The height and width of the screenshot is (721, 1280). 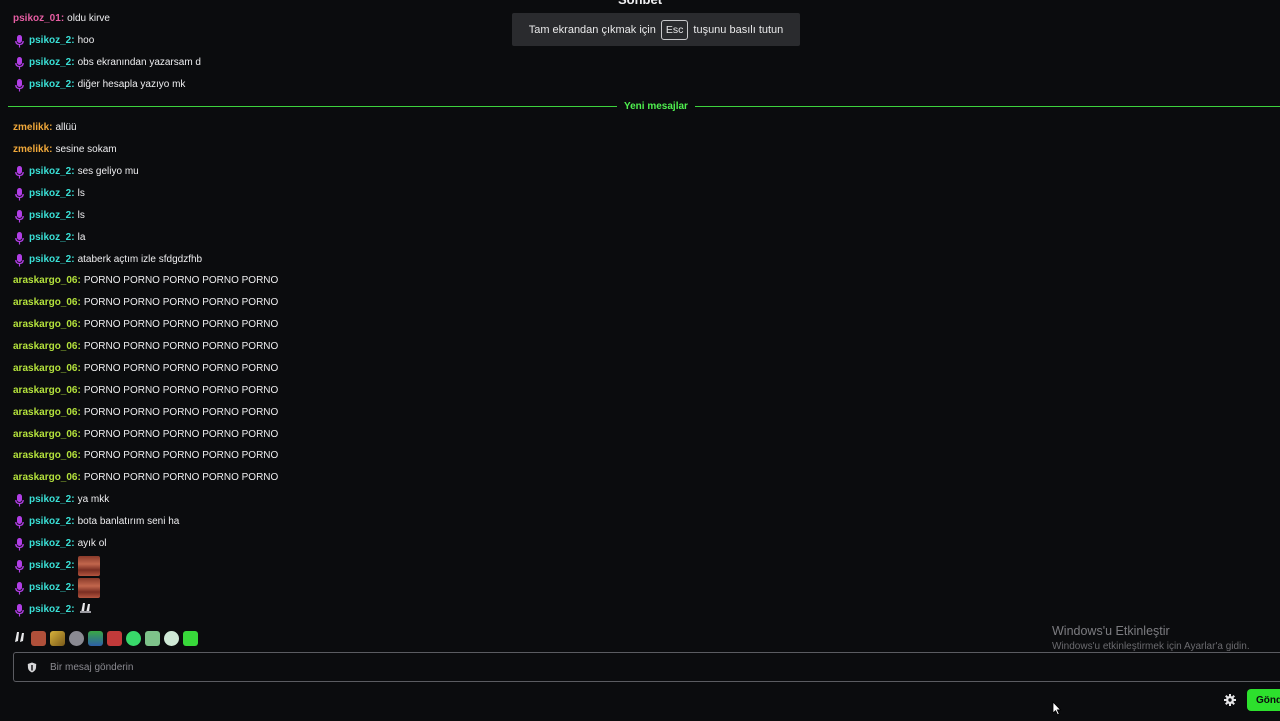 What do you see at coordinates (37, 19) in the screenshot?
I see `chat-username: psikoz_01` at bounding box center [37, 19].